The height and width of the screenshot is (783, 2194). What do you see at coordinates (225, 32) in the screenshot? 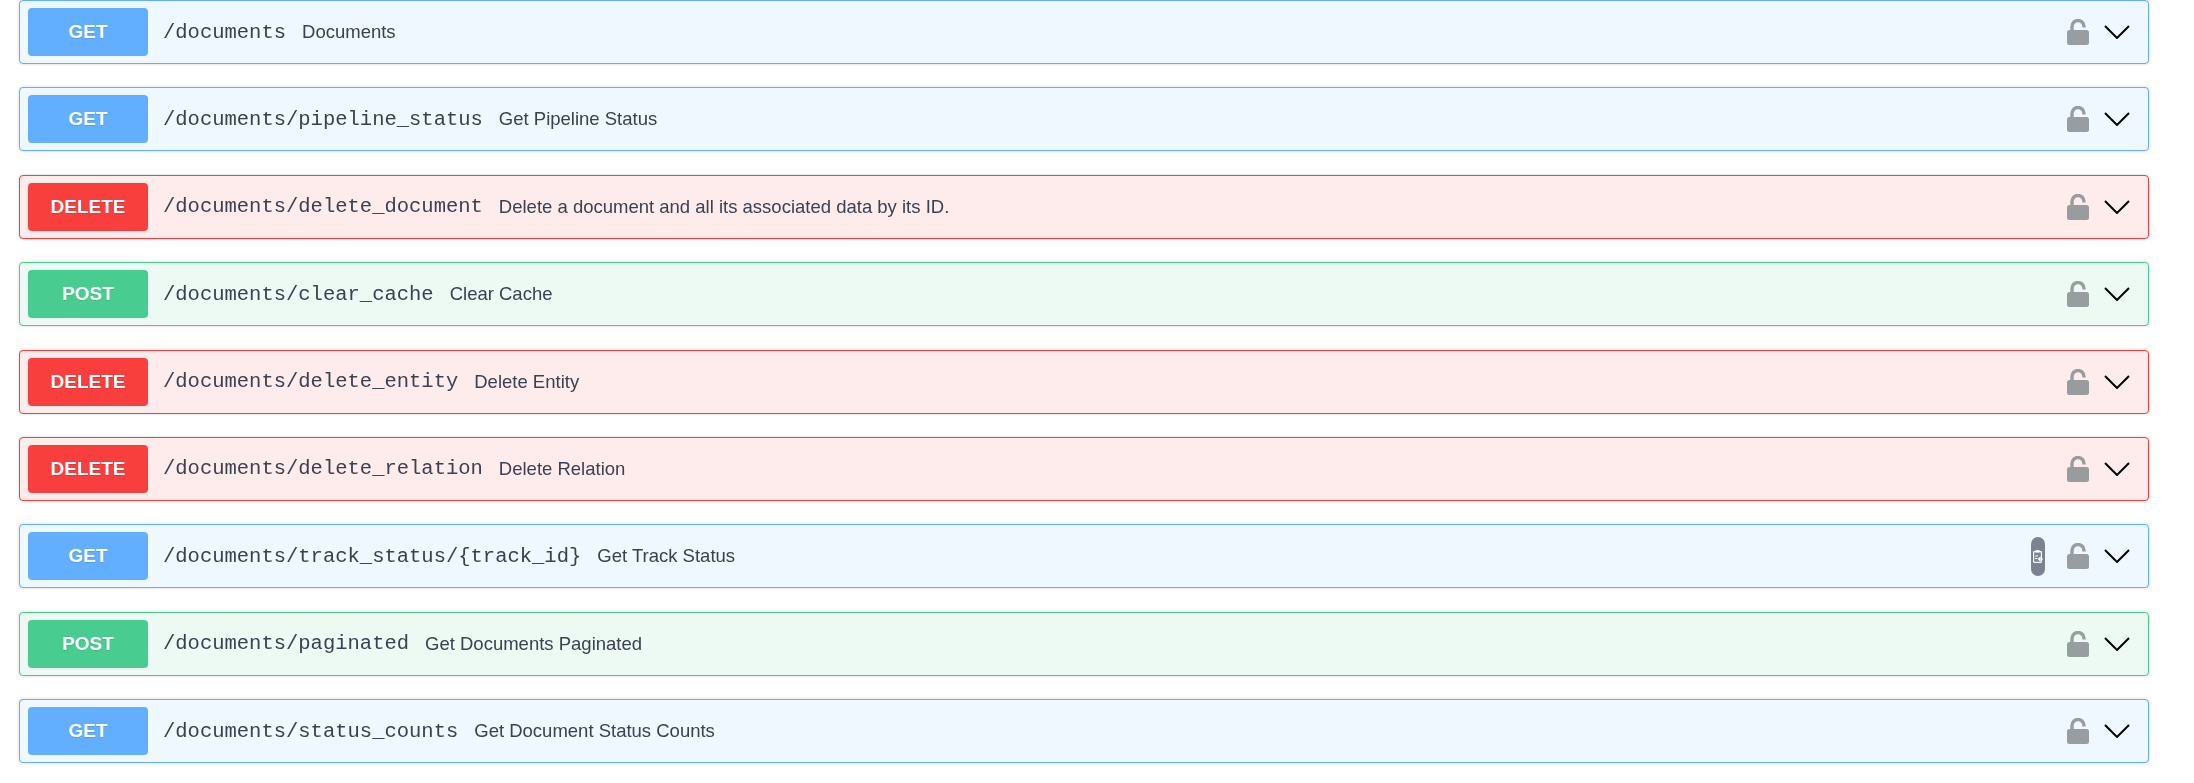
I see `endpoint-path: /documents` at bounding box center [225, 32].